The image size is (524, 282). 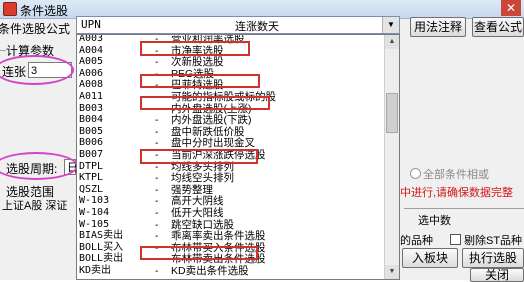 I want to click on formula-name: 当前沪深涨跌停选股, so click(x=218, y=155).